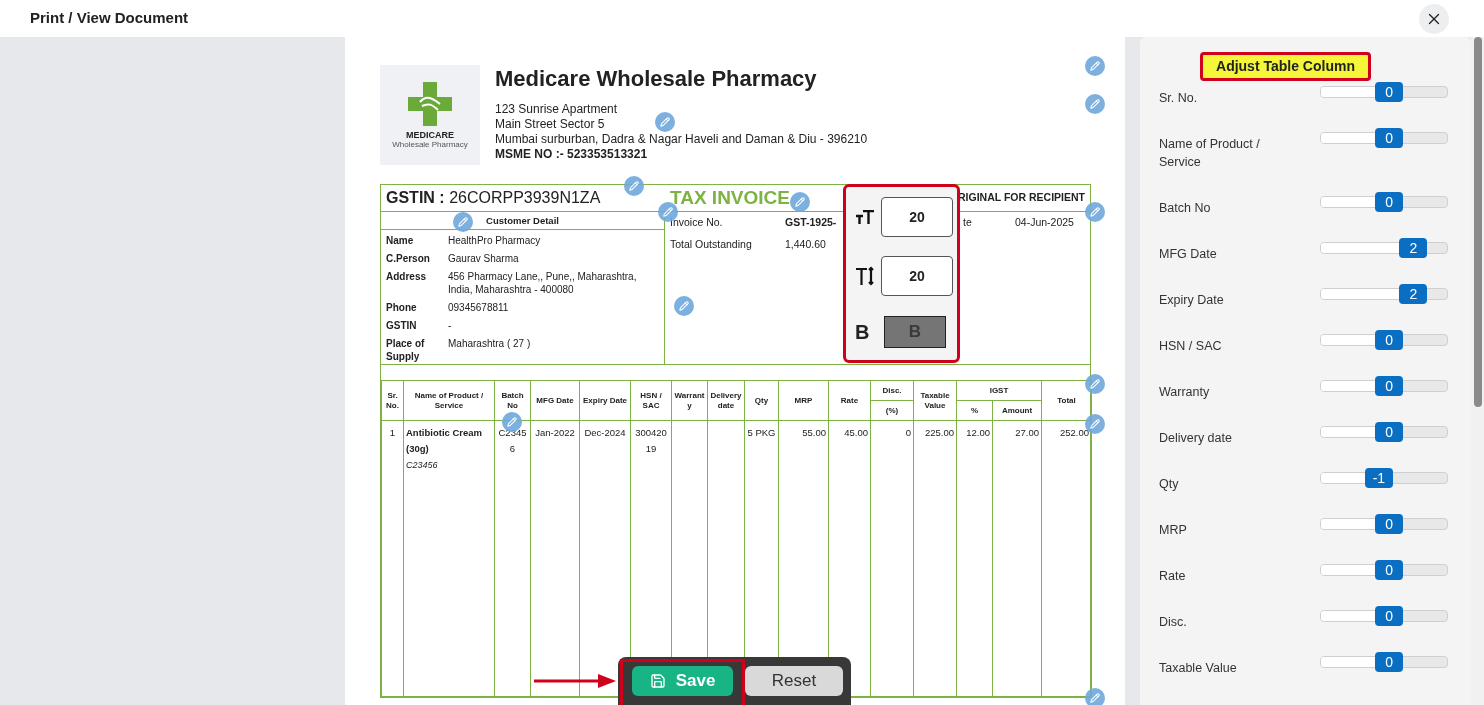 This screenshot has height=705, width=1484. I want to click on field-value: Gaurav Sharma, so click(484, 258).